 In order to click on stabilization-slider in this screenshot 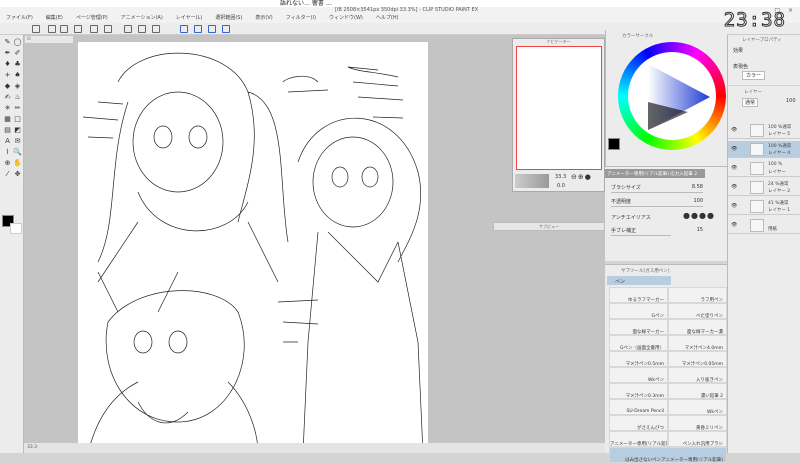, I will do `click(641, 235)`.